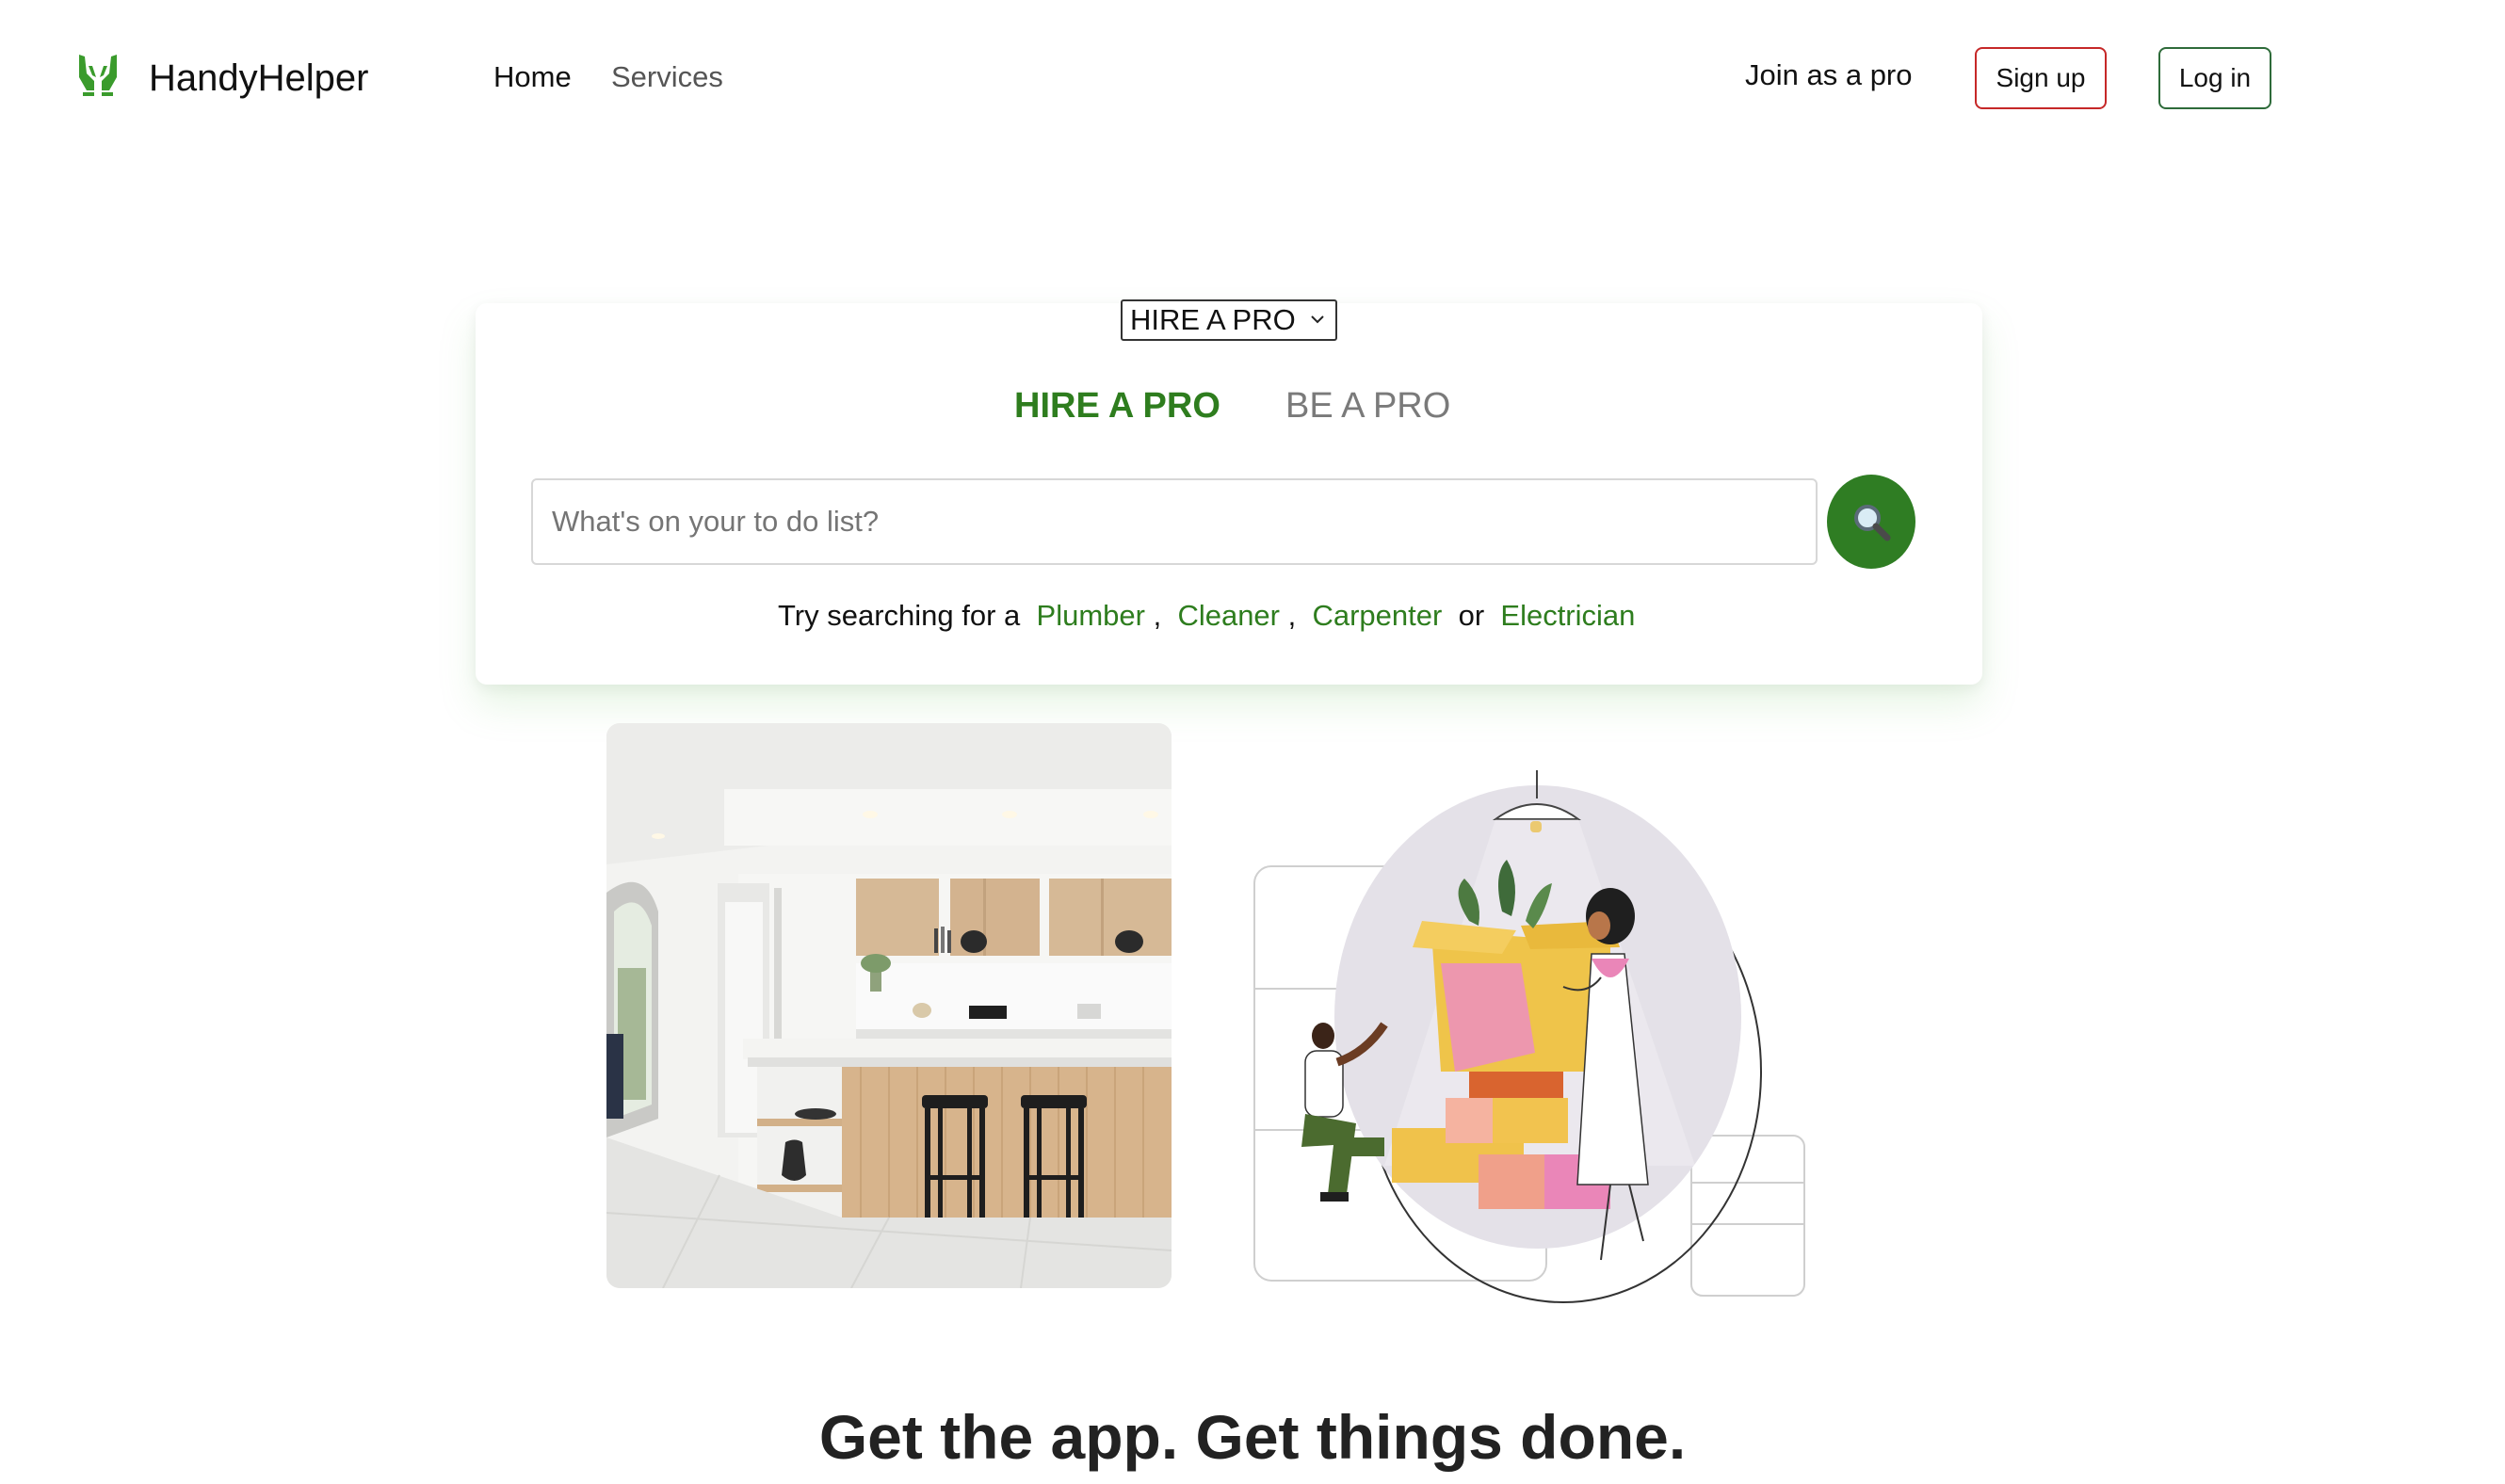 The height and width of the screenshot is (1484, 2505). I want to click on suggest-electrician: Electrician, so click(1567, 615).